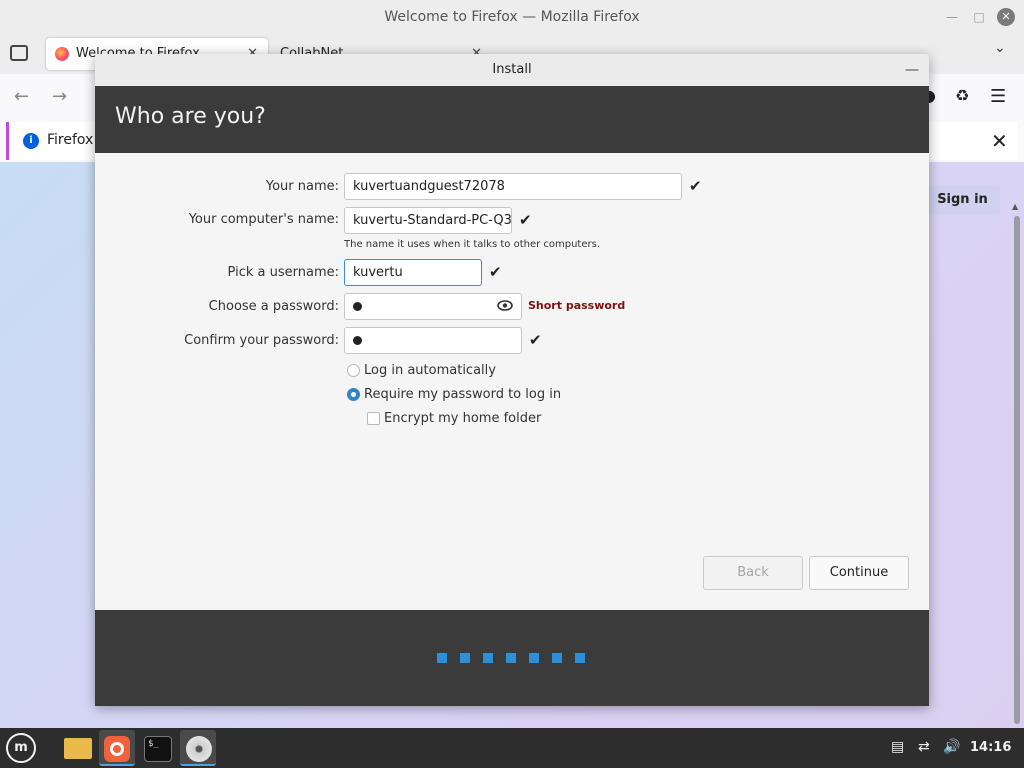  I want to click on progress-footer, so click(512, 658).